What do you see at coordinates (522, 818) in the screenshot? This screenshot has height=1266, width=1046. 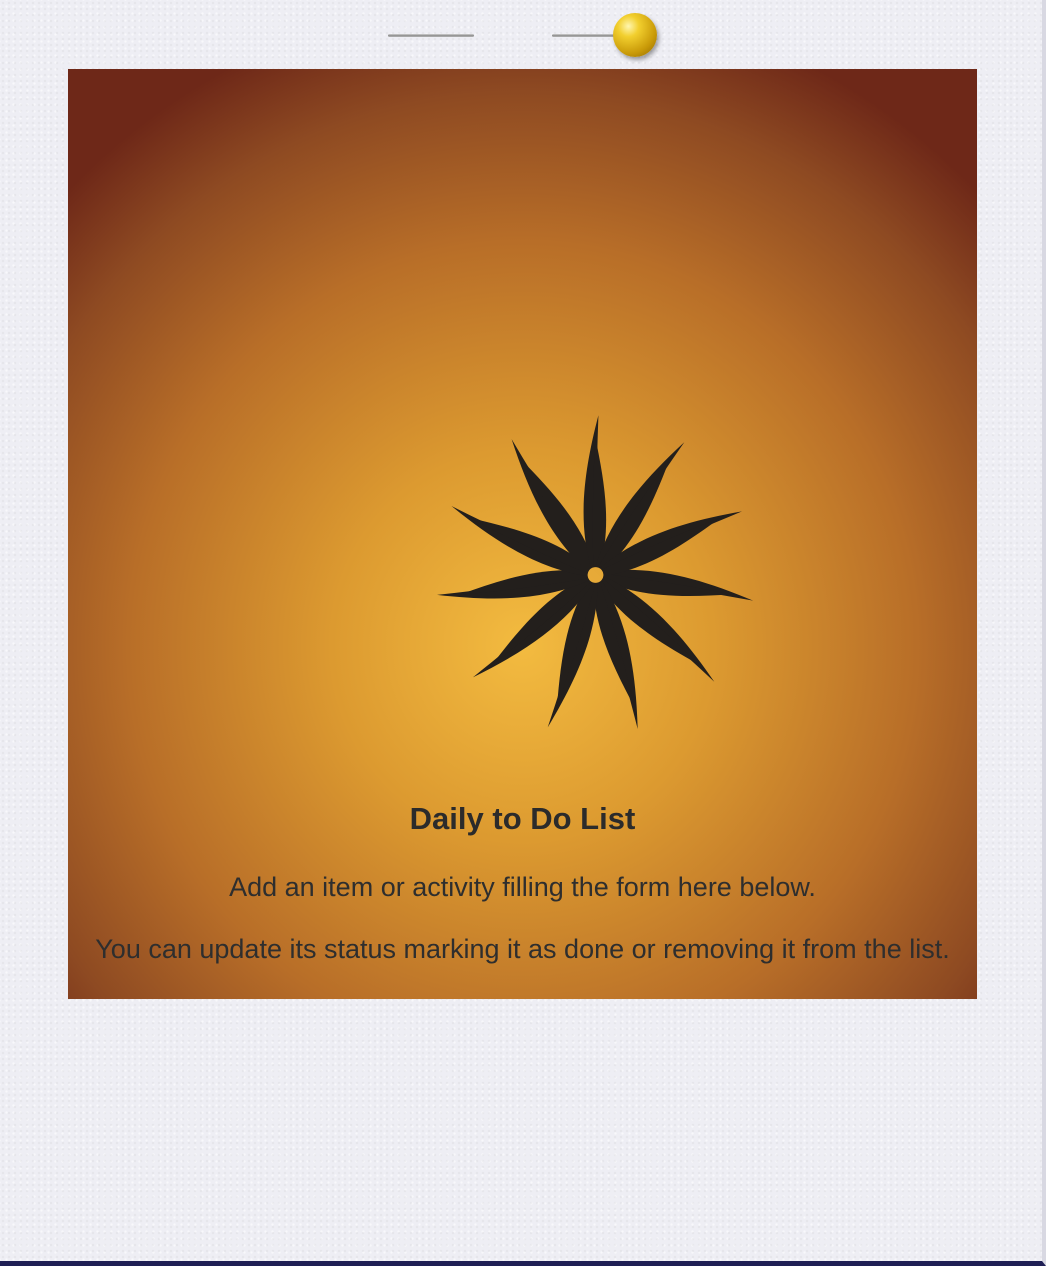 I see `page-title: Daily to Do List` at bounding box center [522, 818].